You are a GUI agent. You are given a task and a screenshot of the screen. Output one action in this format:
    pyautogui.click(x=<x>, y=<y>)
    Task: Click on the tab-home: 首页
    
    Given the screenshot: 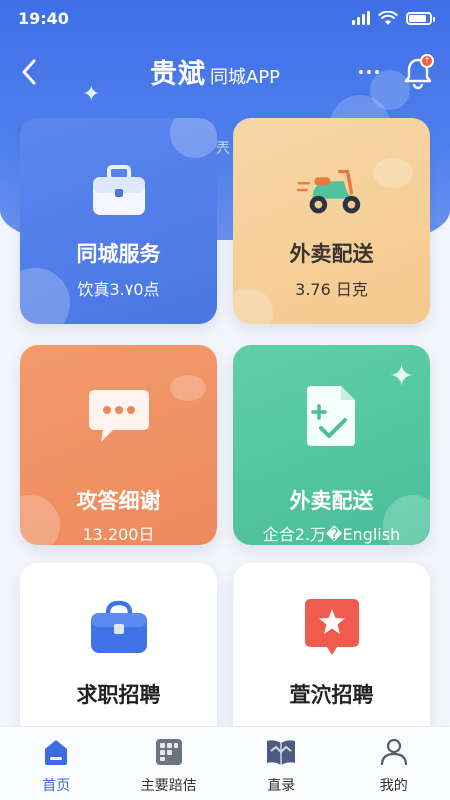 What is the action you would take?
    pyautogui.click(x=56, y=765)
    